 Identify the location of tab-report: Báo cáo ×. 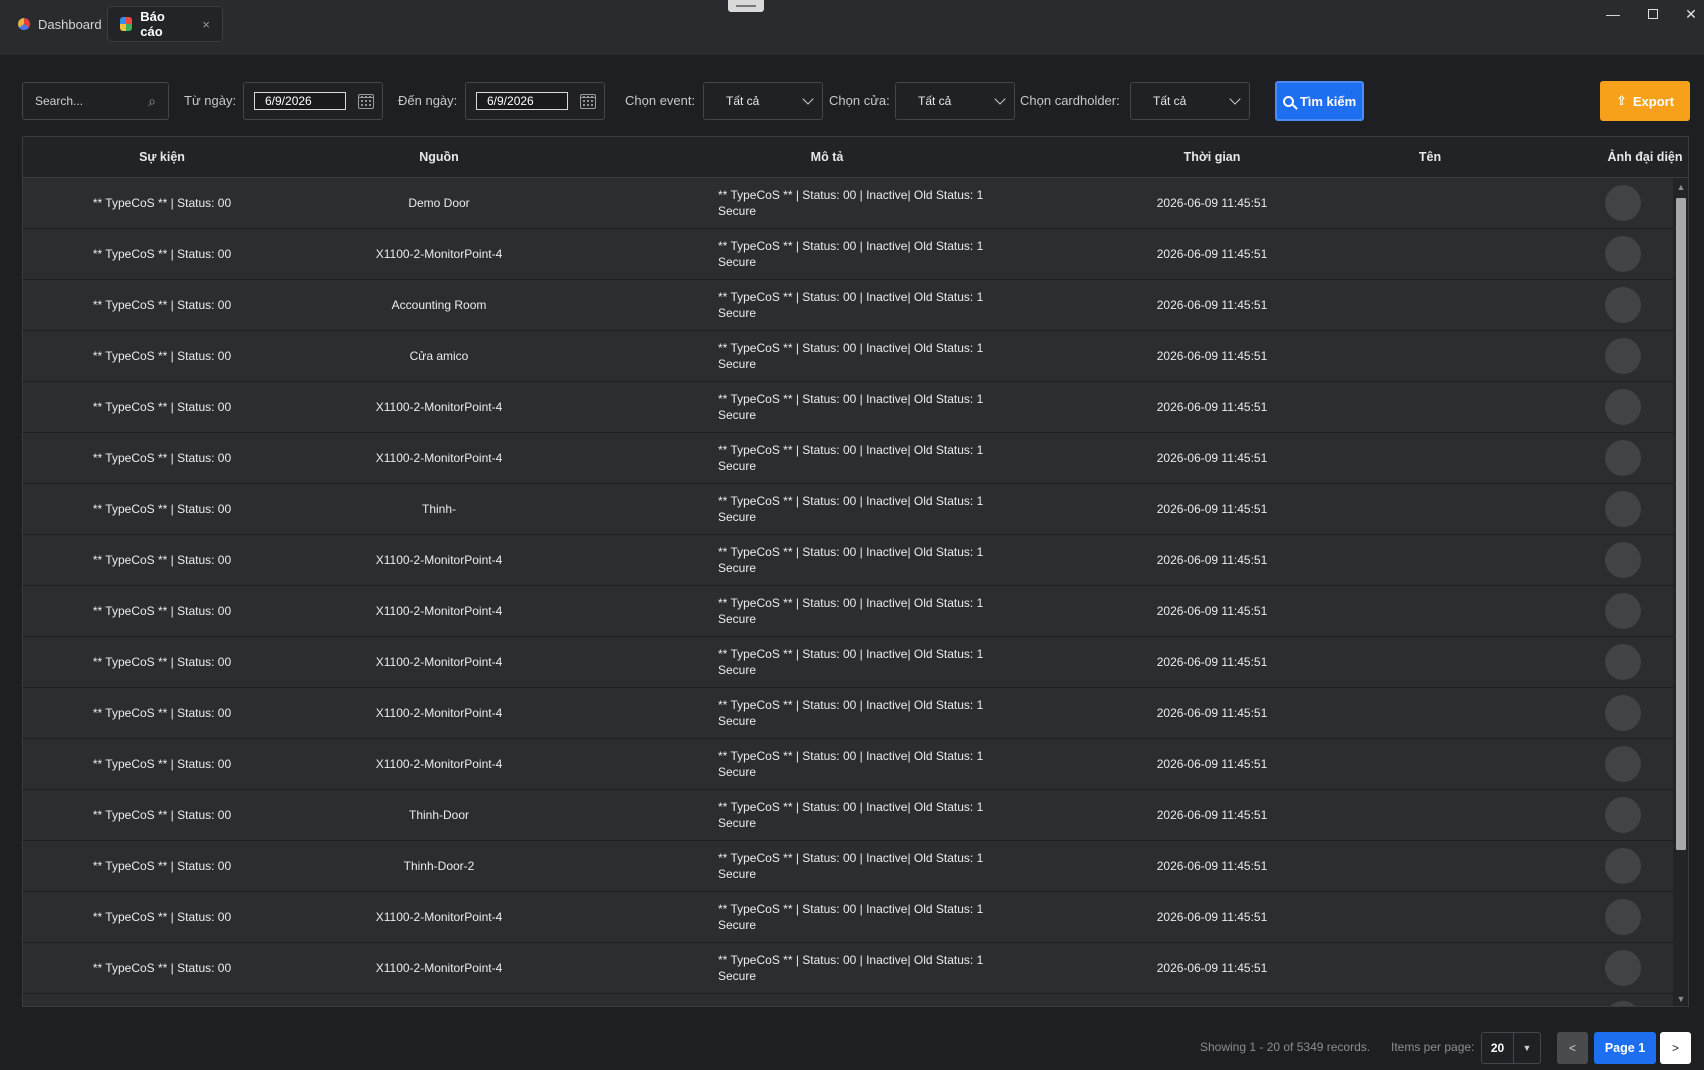
(165, 24).